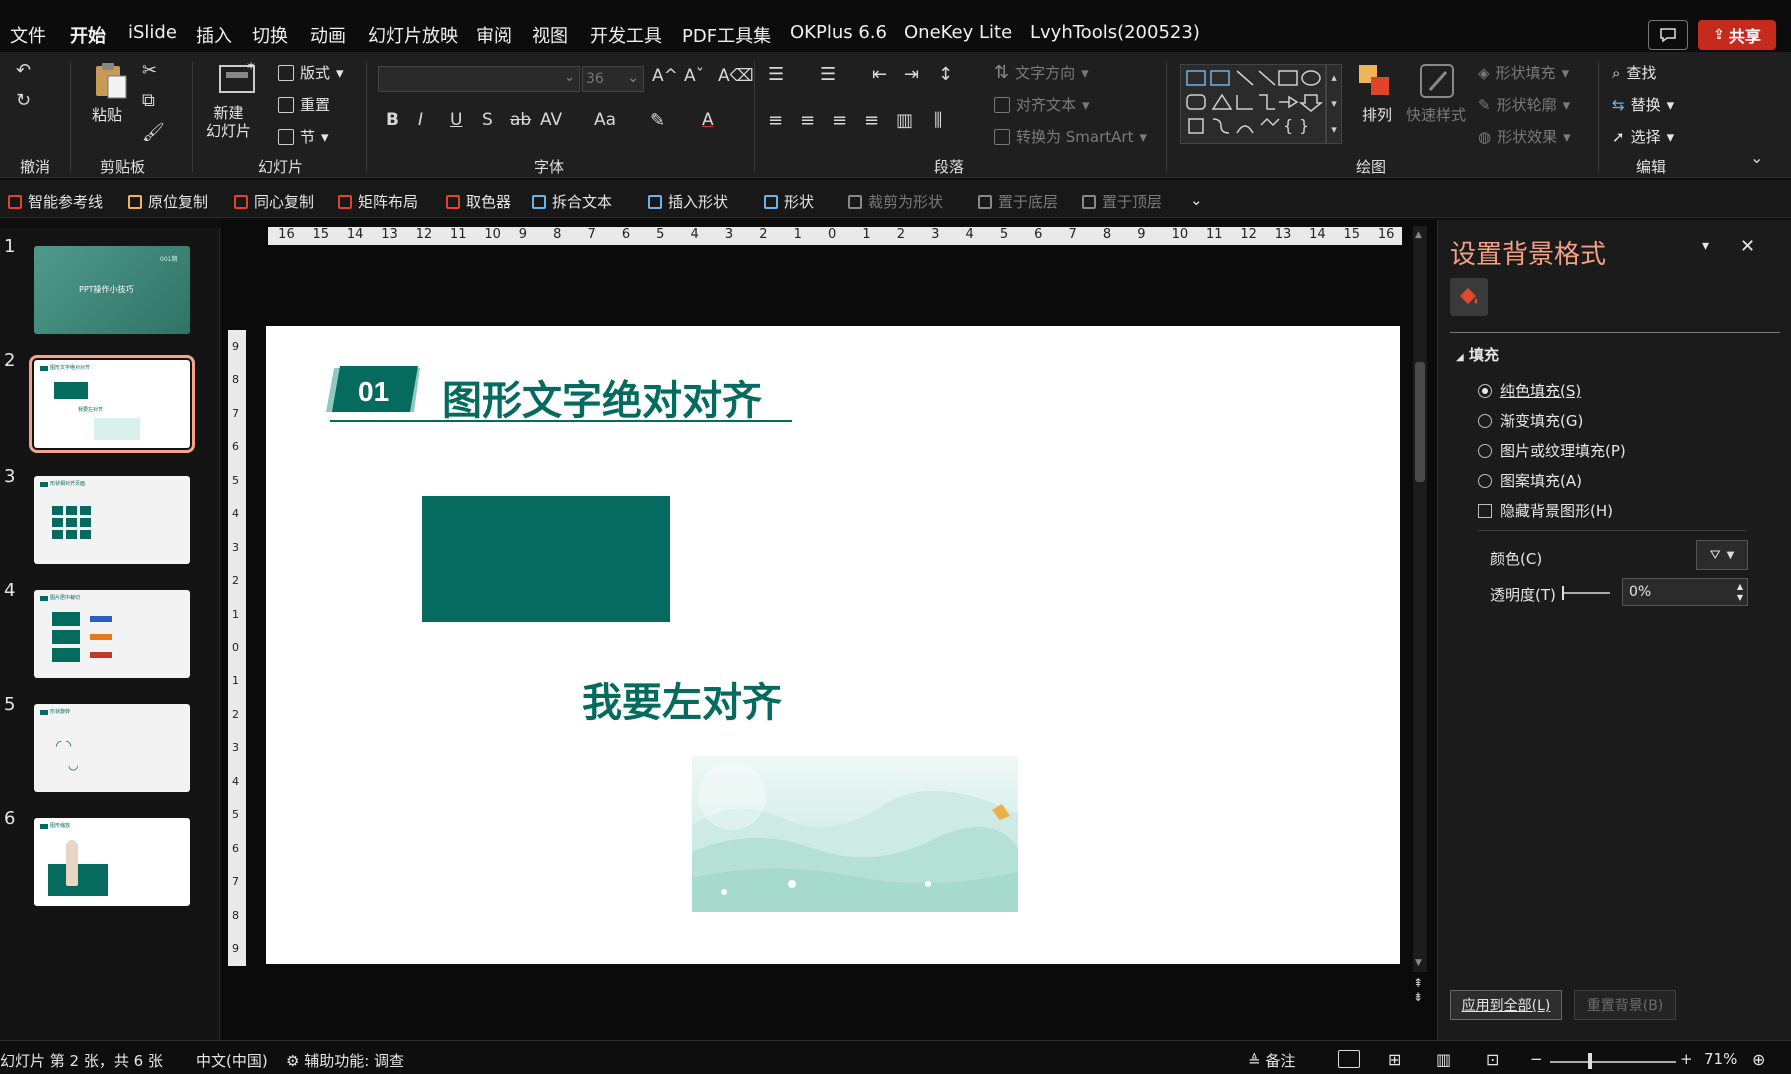 The height and width of the screenshot is (1074, 1791). Describe the element at coordinates (479, 79) in the screenshot. I see `font-name-select: ⌄` at that location.